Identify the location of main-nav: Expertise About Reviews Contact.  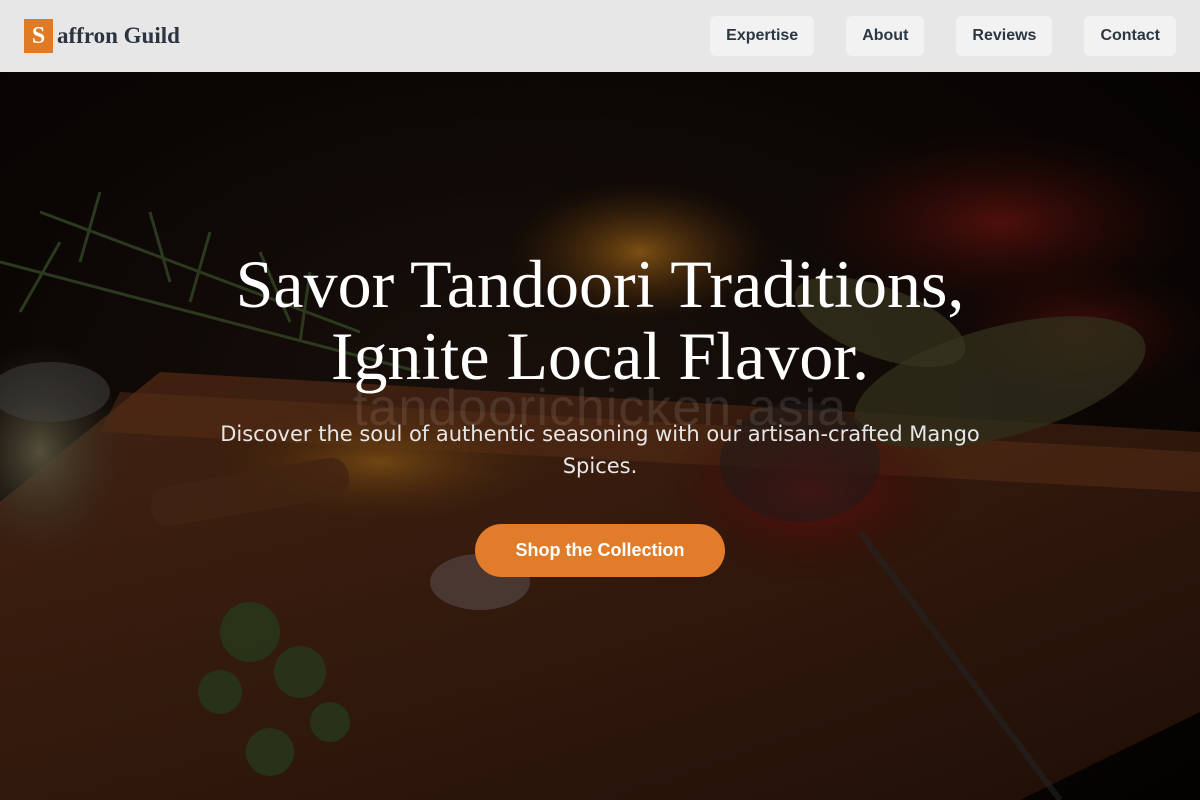
(927, 36).